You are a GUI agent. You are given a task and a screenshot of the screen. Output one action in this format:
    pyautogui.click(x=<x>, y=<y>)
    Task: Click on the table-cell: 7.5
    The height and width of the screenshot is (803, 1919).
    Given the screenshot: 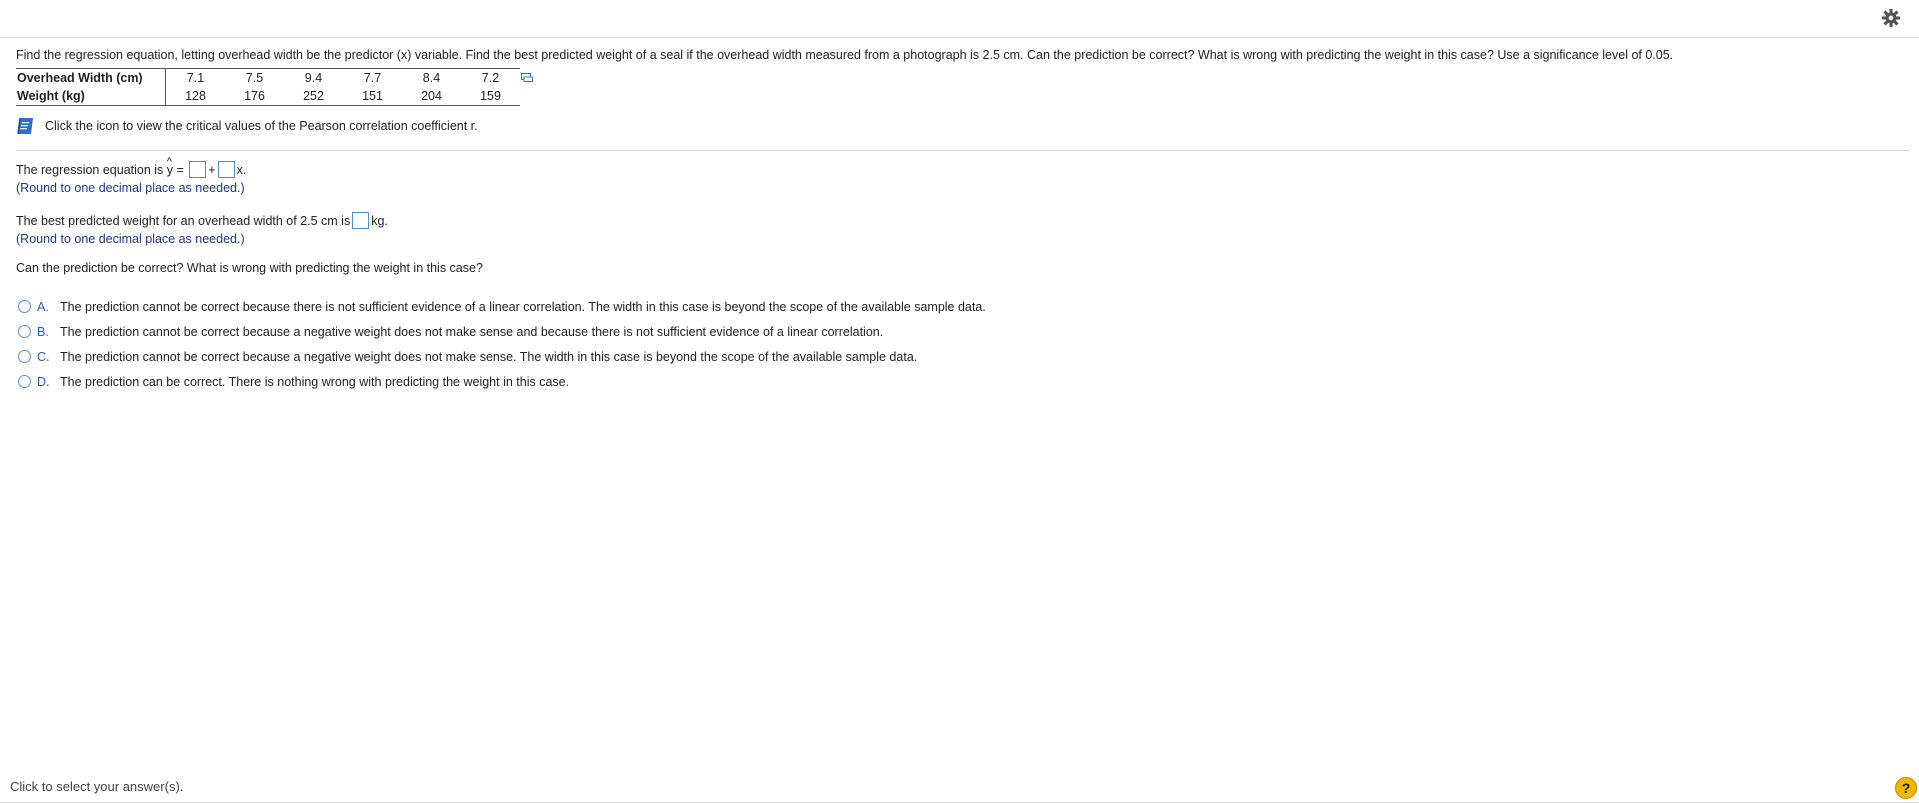 What is the action you would take?
    pyautogui.click(x=254, y=77)
    